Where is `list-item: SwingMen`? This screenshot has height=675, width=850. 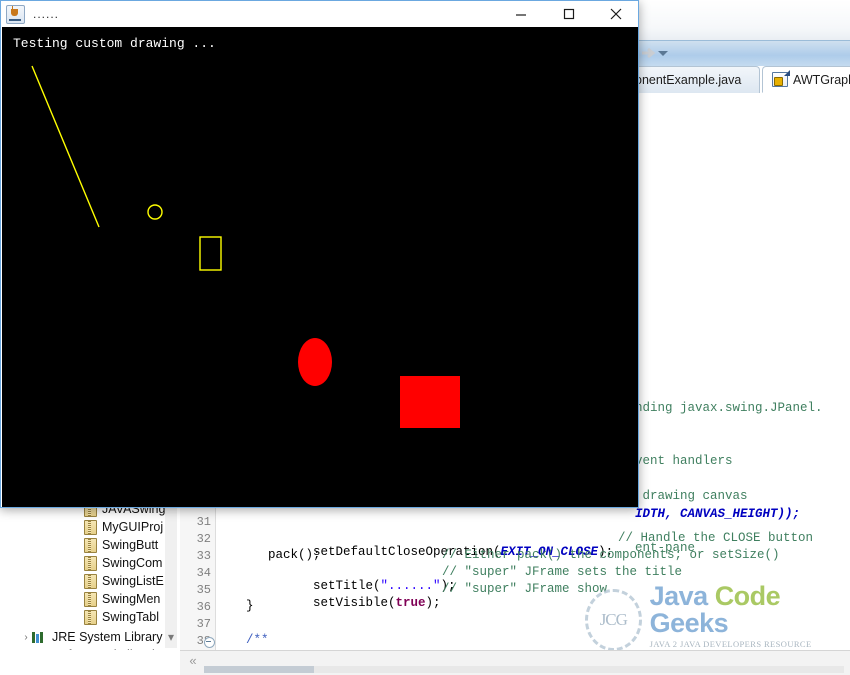 list-item: SwingMen is located at coordinates (90, 599).